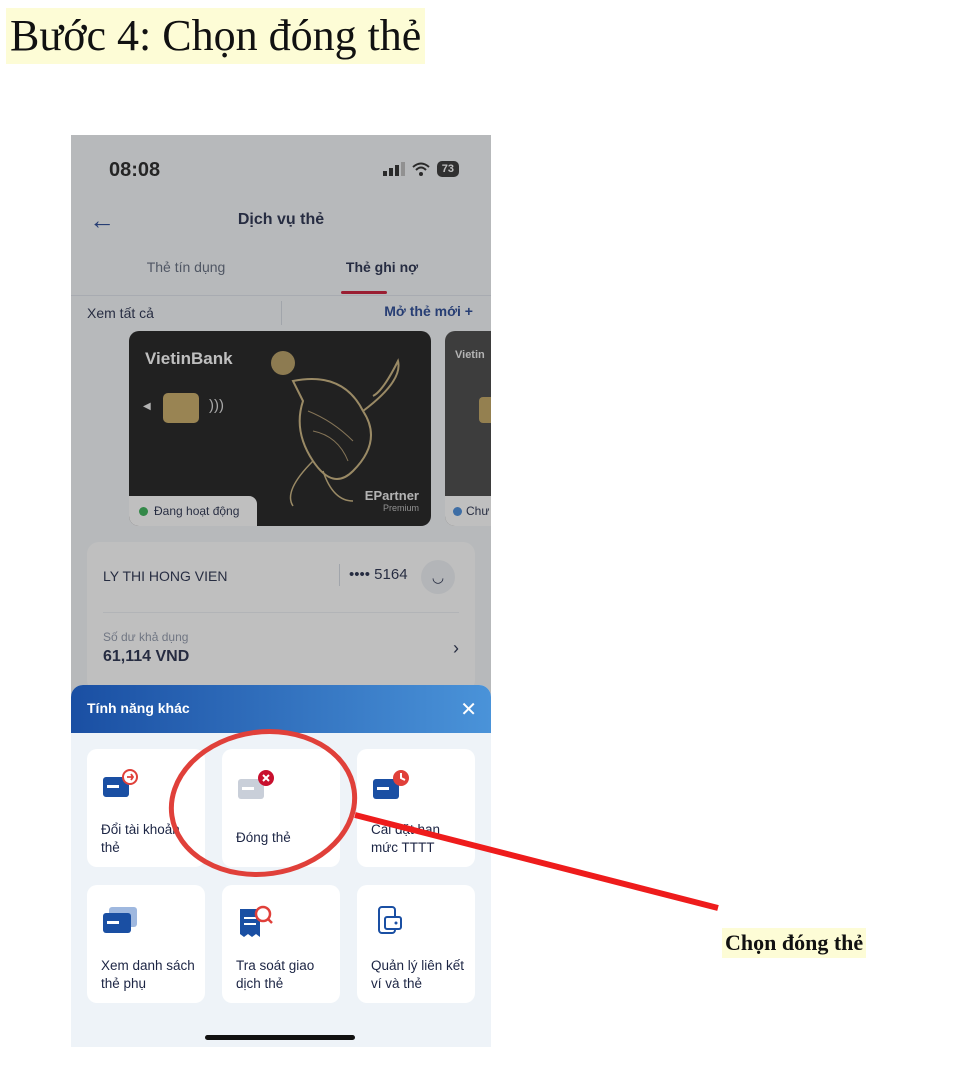  What do you see at coordinates (281, 944) in the screenshot?
I see `tile-transaction-inquiry: Tra soát giao dịch thẻ` at bounding box center [281, 944].